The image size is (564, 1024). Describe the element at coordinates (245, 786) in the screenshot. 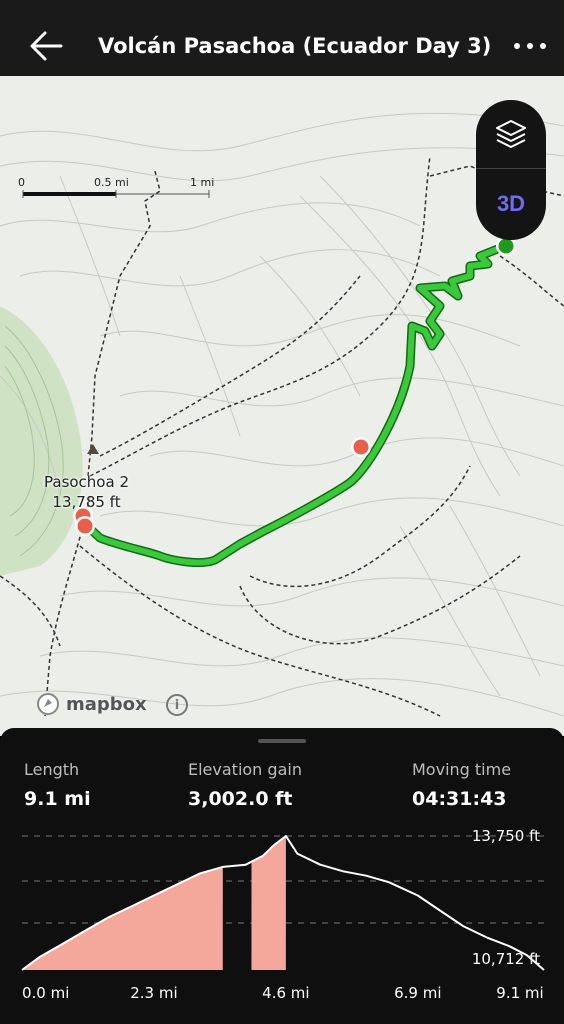

I see `stat-elevation-gain: Elevation gain 3,002.0 ft` at that location.